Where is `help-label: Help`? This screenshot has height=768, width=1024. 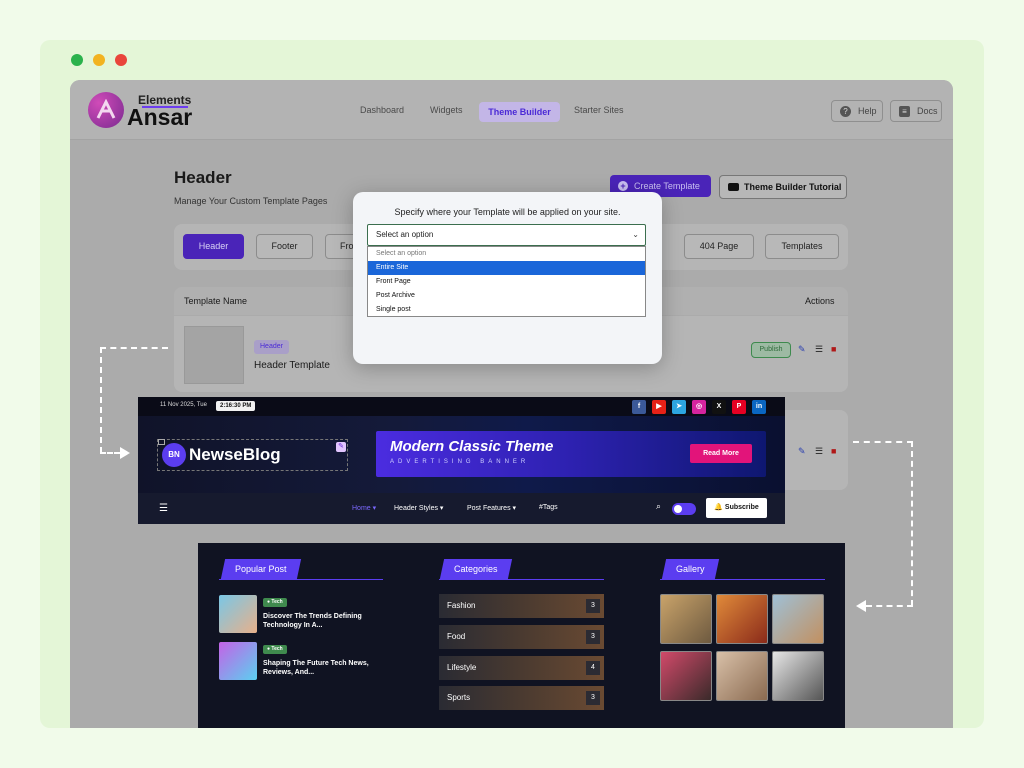 help-label: Help is located at coordinates (867, 111).